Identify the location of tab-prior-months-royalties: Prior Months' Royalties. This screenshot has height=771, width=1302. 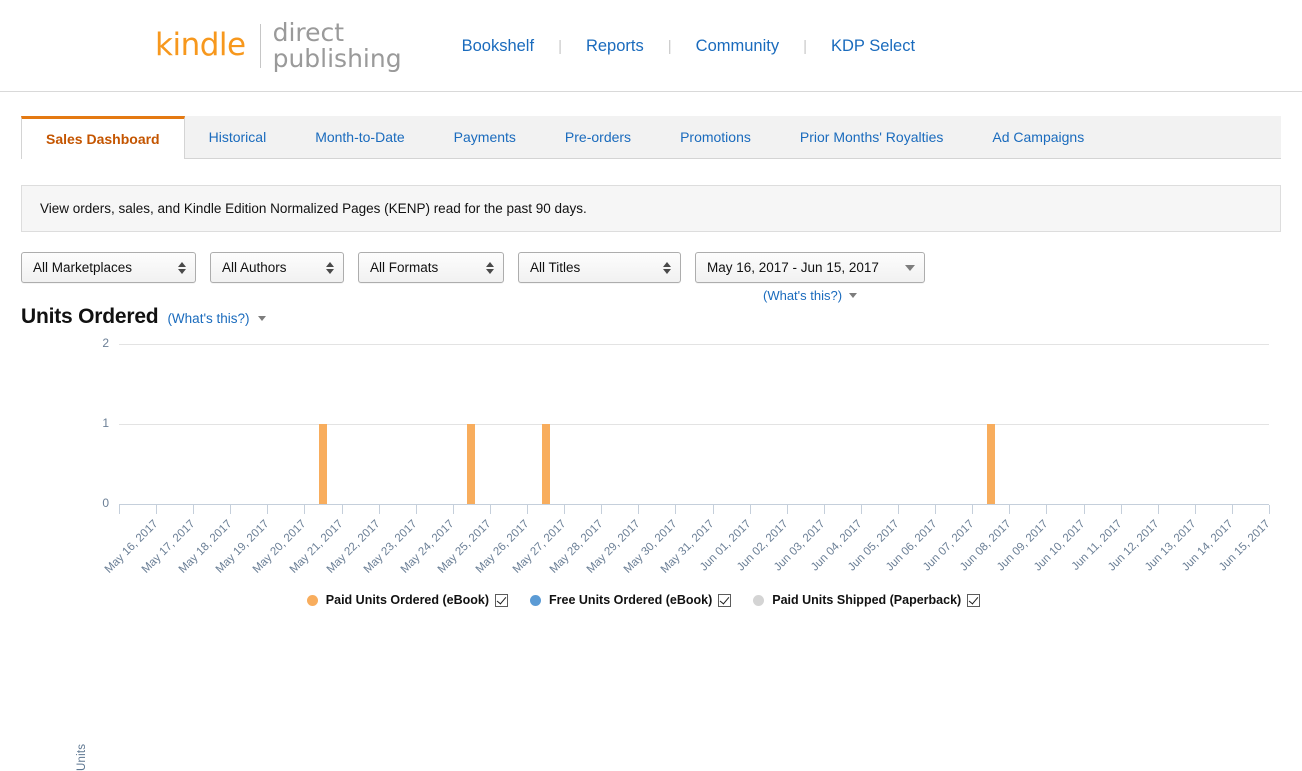
(872, 137).